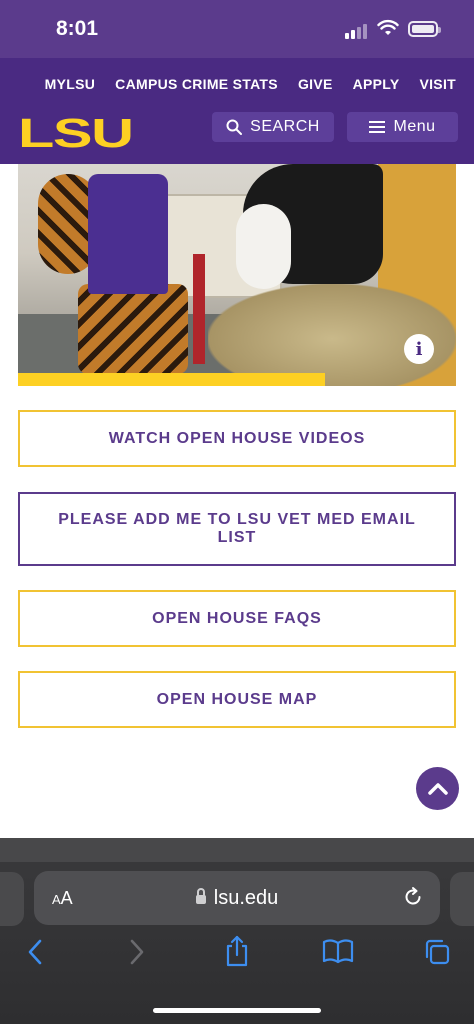 Image resolution: width=474 pixels, height=1024 pixels. I want to click on watch-open-house-videos-button: WATCH OPEN HOUSE VIDEOS, so click(237, 438).